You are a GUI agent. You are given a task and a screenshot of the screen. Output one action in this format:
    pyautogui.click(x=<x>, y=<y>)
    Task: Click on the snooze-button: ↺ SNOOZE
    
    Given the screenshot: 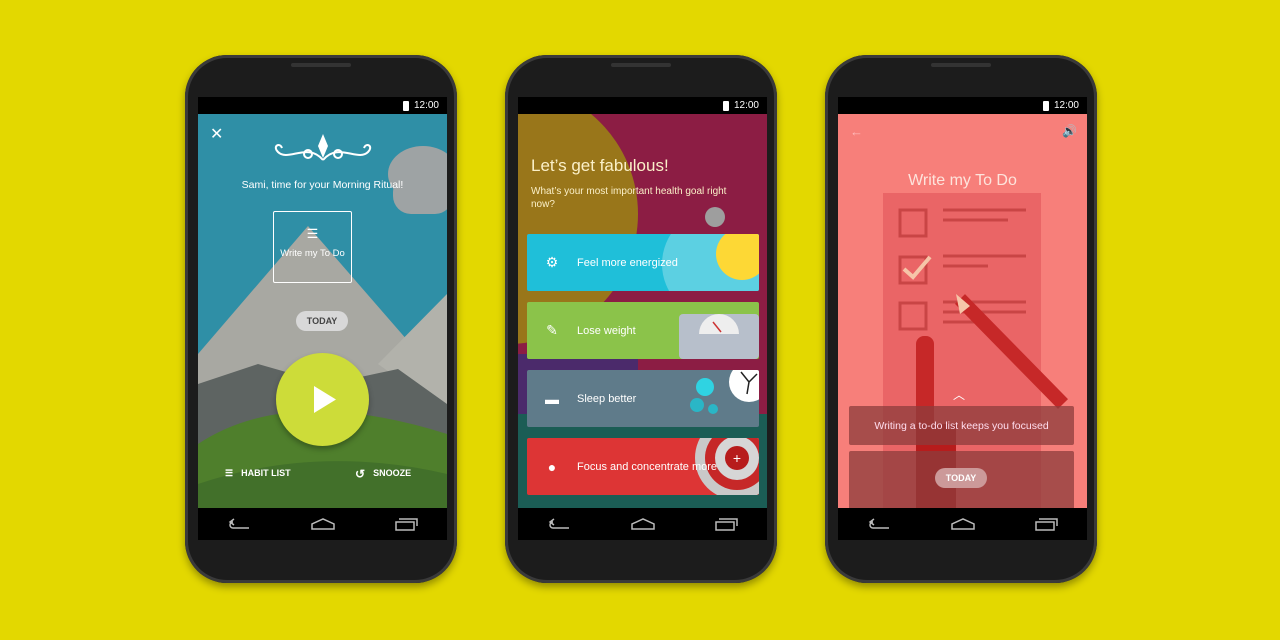 What is the action you would take?
    pyautogui.click(x=383, y=474)
    